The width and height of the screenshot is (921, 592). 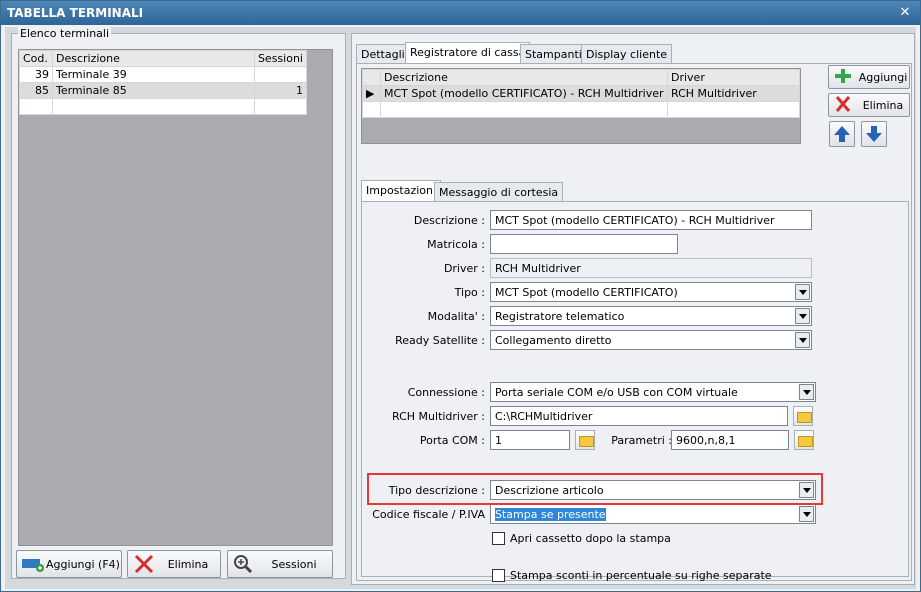 I want to click on cell-sessions, so click(x=280, y=74).